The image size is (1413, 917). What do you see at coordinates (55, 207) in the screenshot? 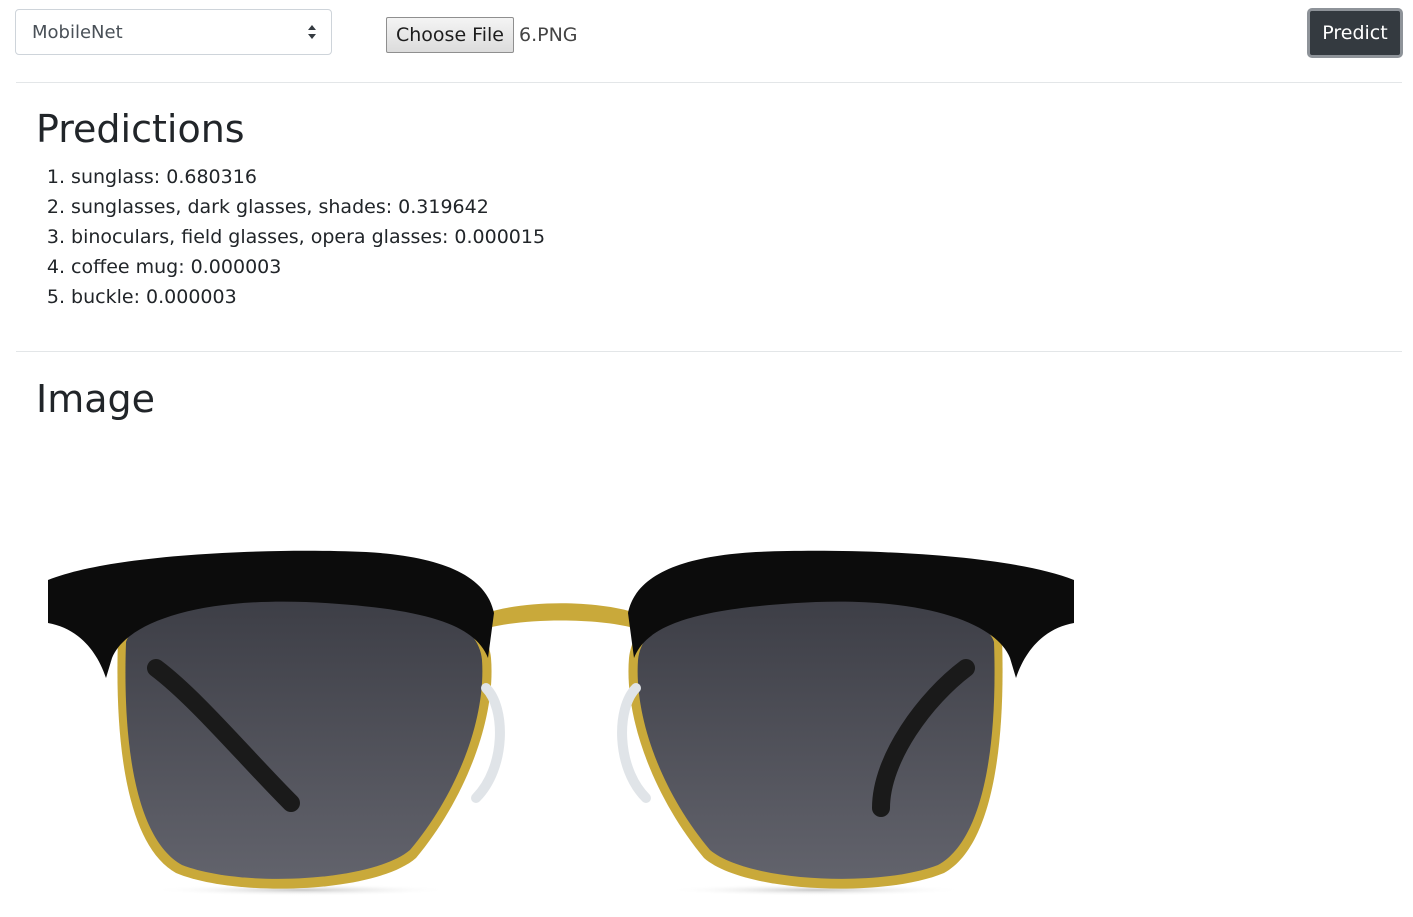
I see `prediction-rank: 2.` at bounding box center [55, 207].